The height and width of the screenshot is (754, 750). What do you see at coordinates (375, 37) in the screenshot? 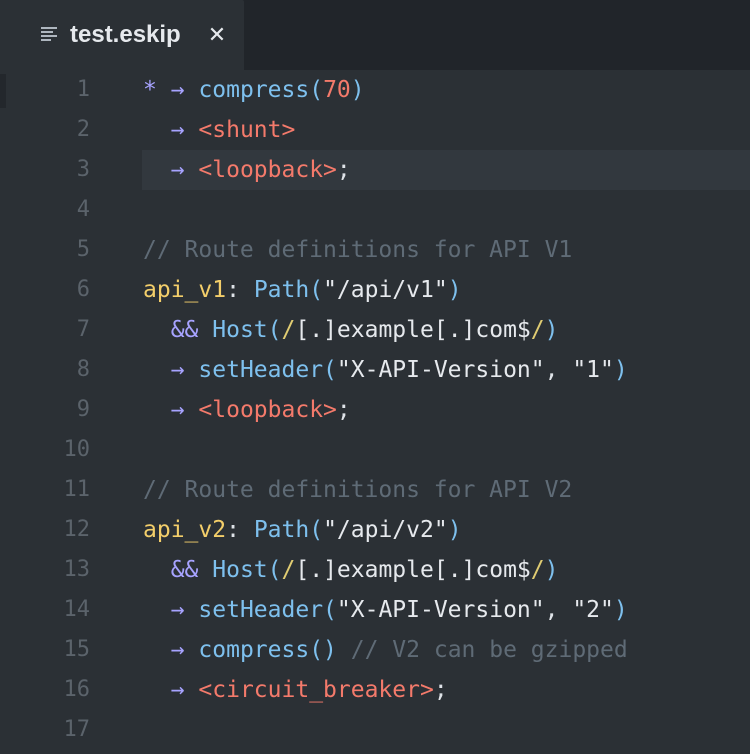
I see `tab-bar: test.eskip ✕` at bounding box center [375, 37].